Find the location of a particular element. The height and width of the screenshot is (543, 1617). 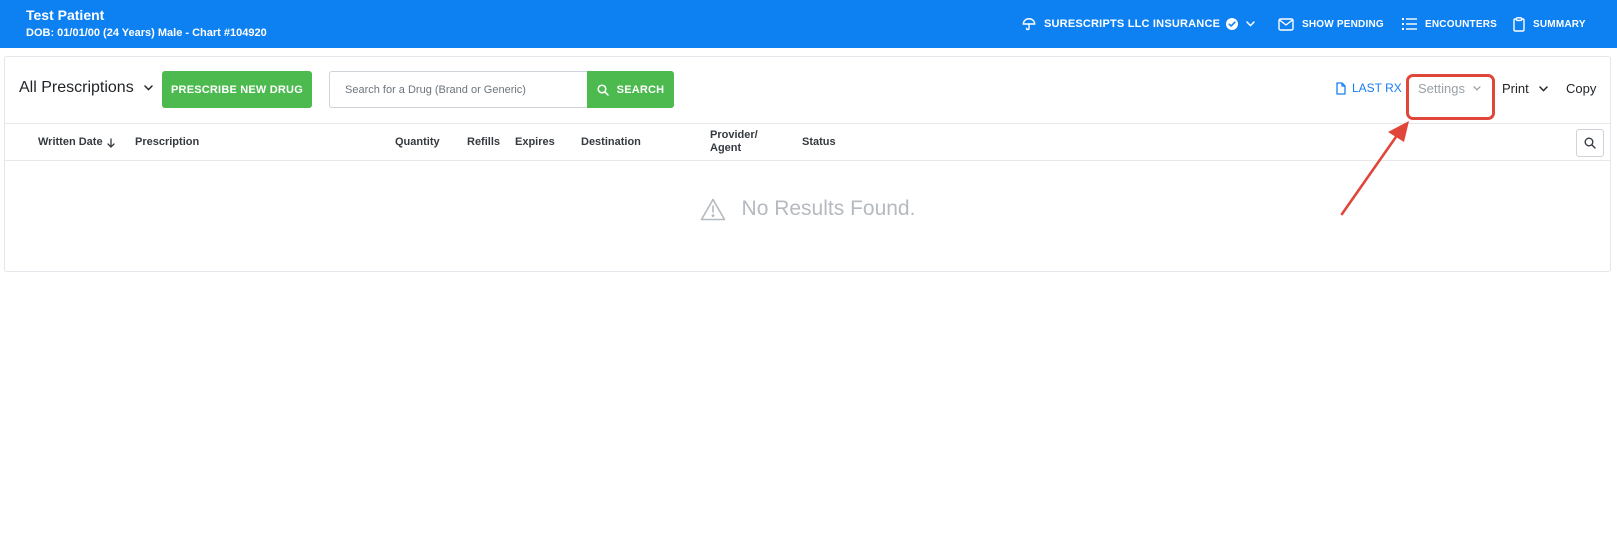

column-header-prescription: Prescription is located at coordinates (167, 142).